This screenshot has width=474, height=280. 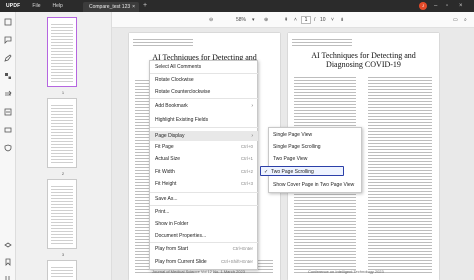 I want to click on menu-item-select-all-comments: Select All Comments, so click(x=204, y=67).